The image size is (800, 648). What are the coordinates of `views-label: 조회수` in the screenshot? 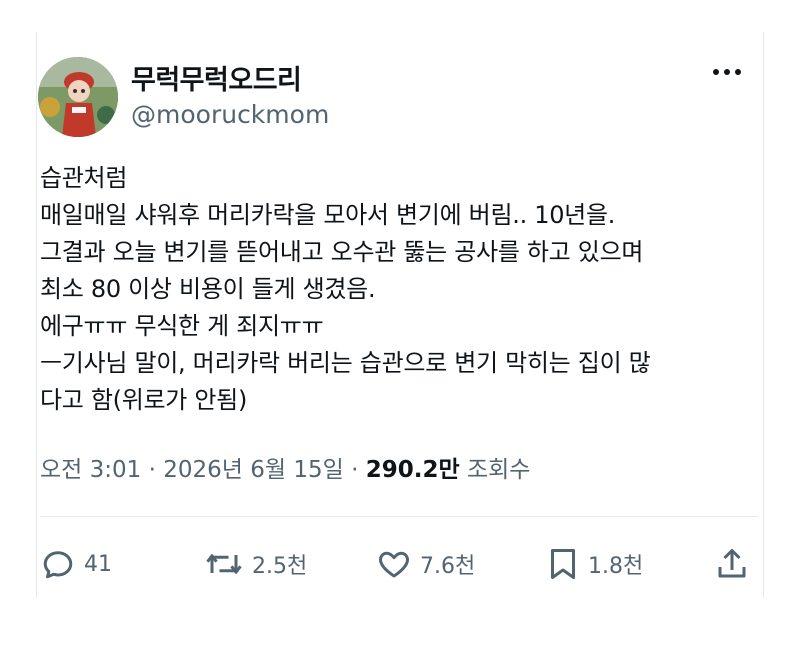 It's located at (498, 470).